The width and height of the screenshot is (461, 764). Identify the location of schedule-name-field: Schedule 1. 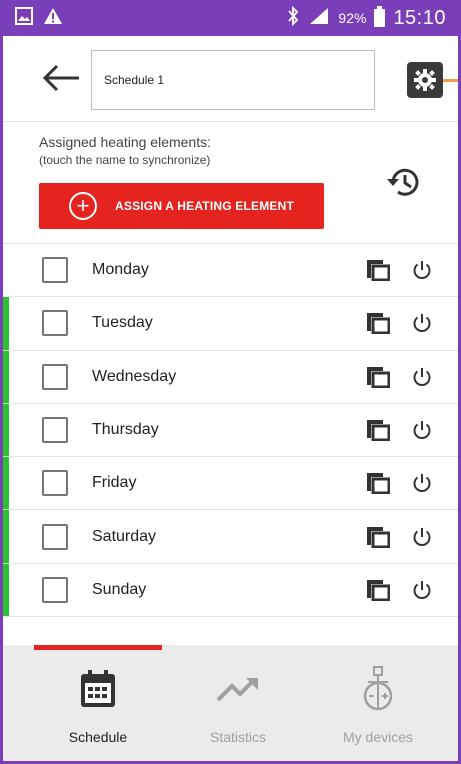
(233, 80).